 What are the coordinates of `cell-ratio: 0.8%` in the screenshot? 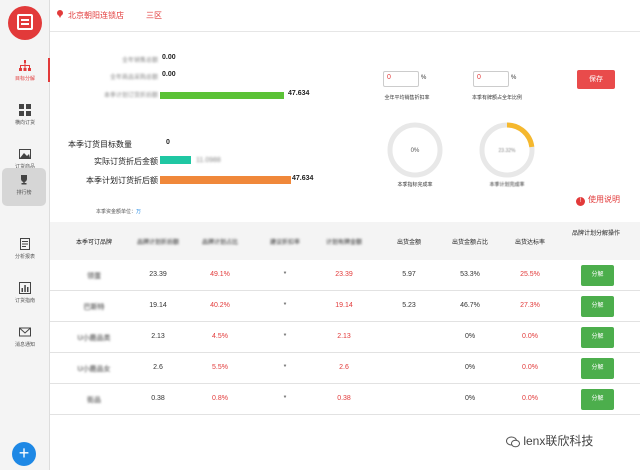 It's located at (220, 398).